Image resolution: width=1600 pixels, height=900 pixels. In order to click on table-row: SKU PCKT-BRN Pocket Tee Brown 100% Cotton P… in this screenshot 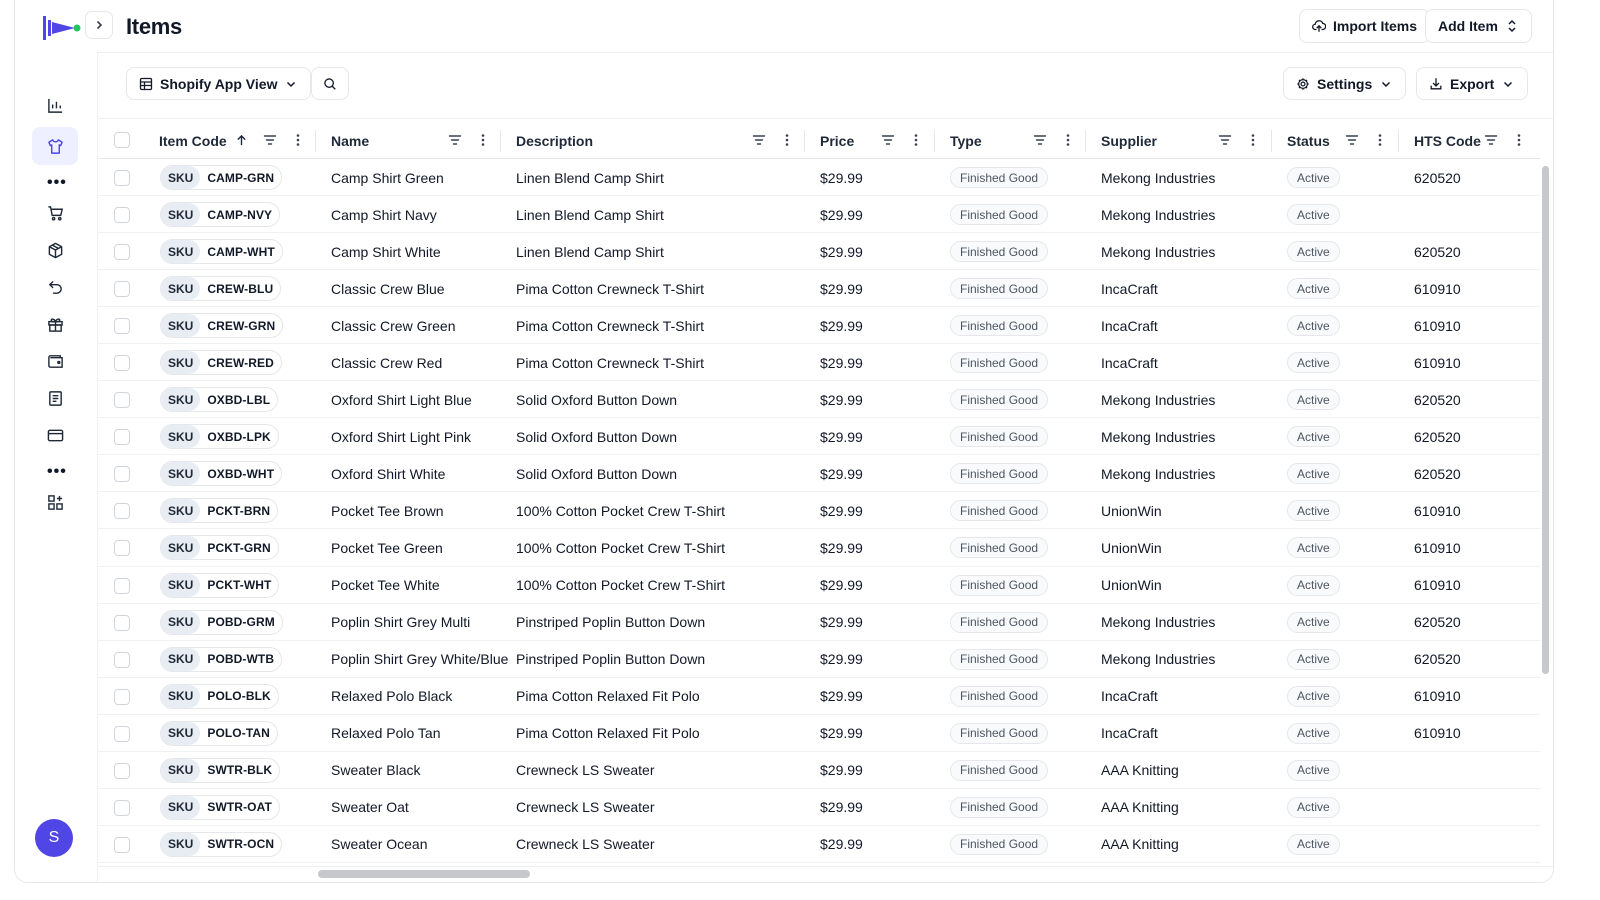, I will do `click(819, 511)`.